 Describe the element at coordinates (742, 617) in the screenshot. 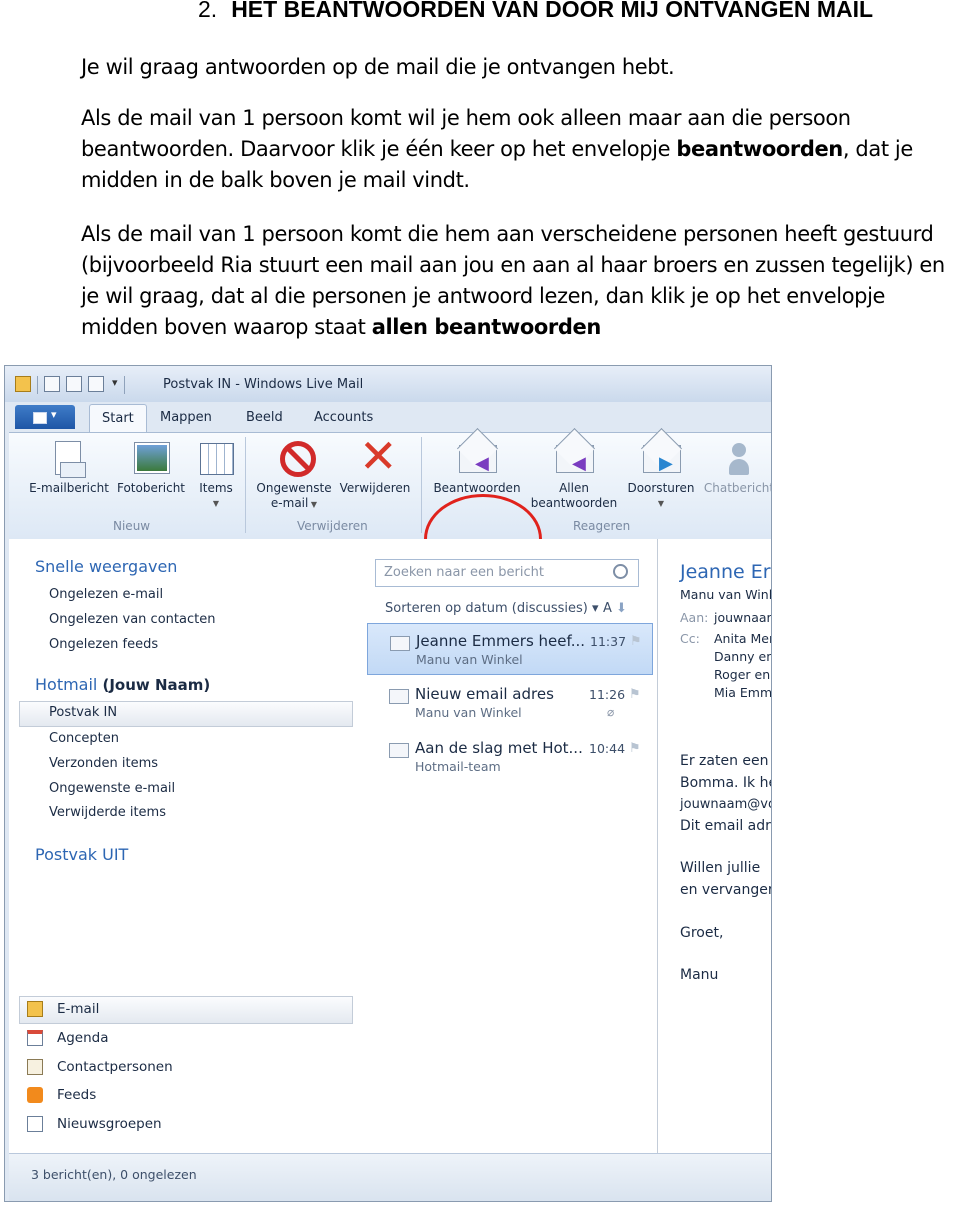

I see `to-recipient: jouwnaar` at that location.